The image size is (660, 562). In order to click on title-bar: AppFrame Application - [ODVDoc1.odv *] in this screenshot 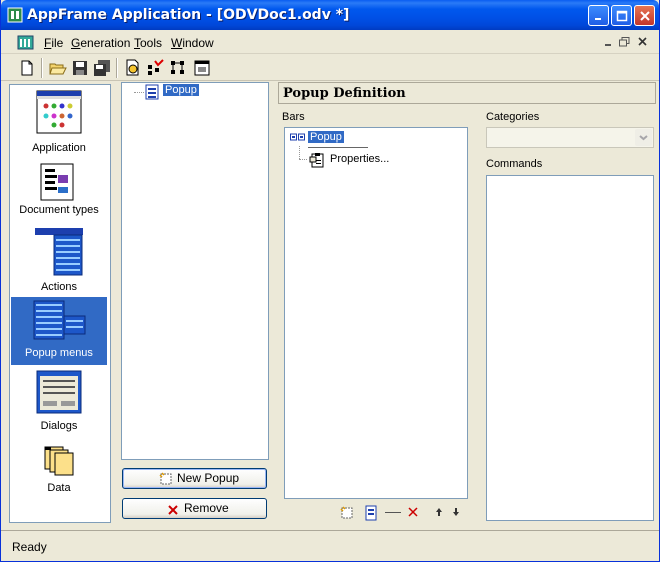, I will do `click(330, 15)`.